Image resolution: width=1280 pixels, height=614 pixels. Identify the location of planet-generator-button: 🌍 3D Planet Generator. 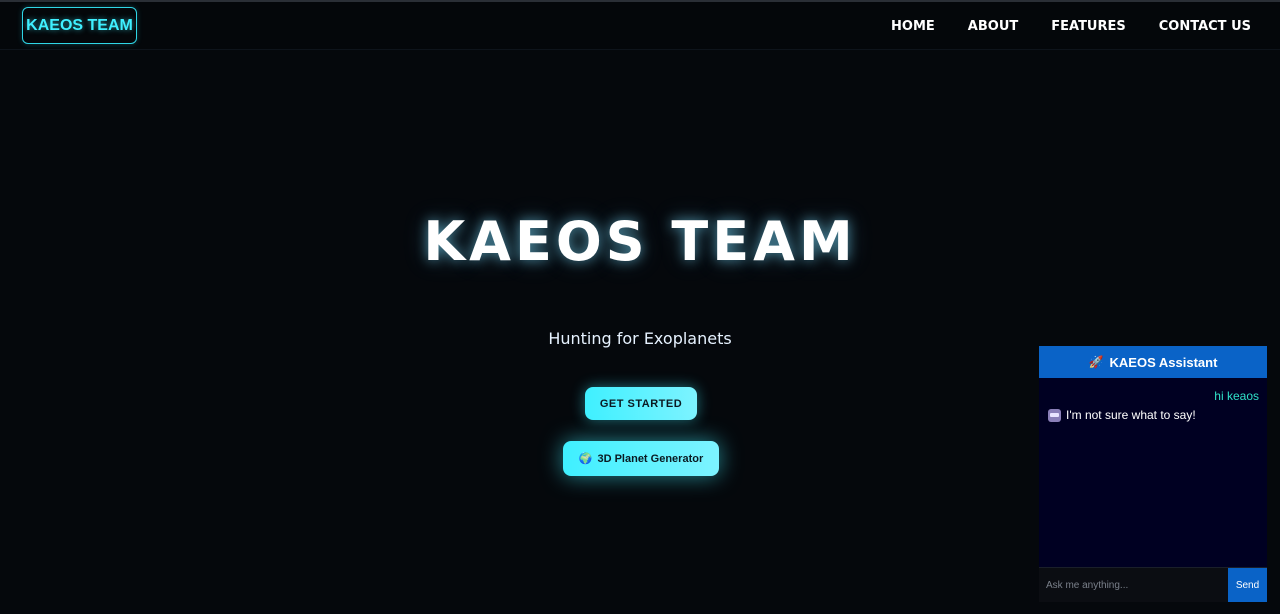
(641, 458).